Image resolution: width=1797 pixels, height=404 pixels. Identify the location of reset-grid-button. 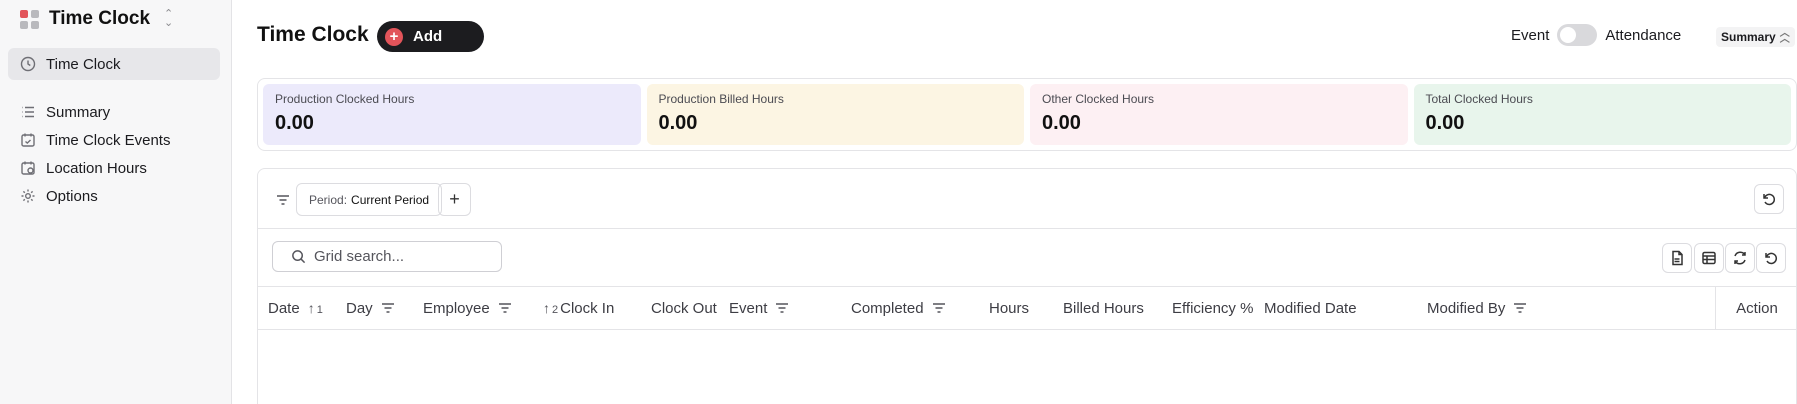
(1771, 258).